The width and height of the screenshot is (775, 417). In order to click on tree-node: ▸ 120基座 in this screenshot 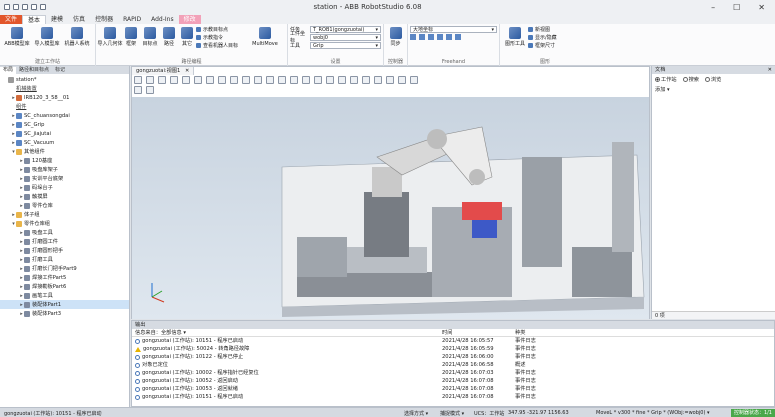, I will do `click(64, 160)`.